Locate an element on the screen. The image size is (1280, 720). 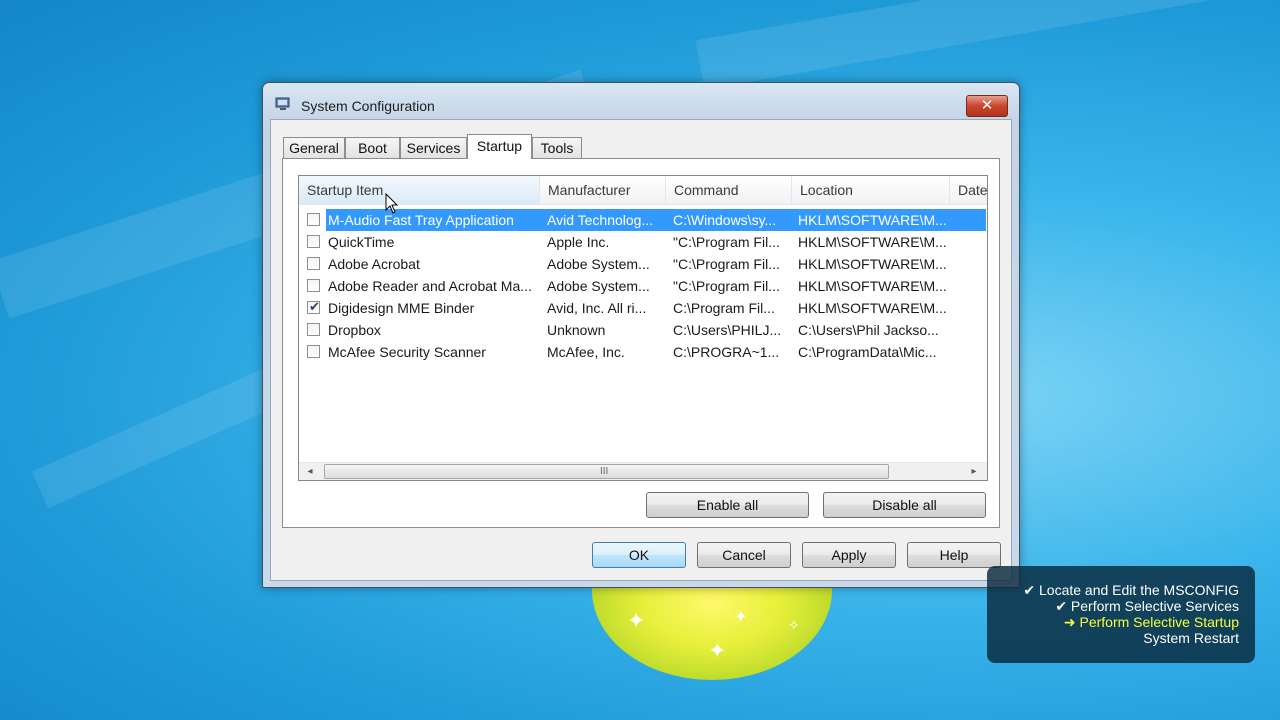
msconfig-app-icon is located at coordinates (282, 103).